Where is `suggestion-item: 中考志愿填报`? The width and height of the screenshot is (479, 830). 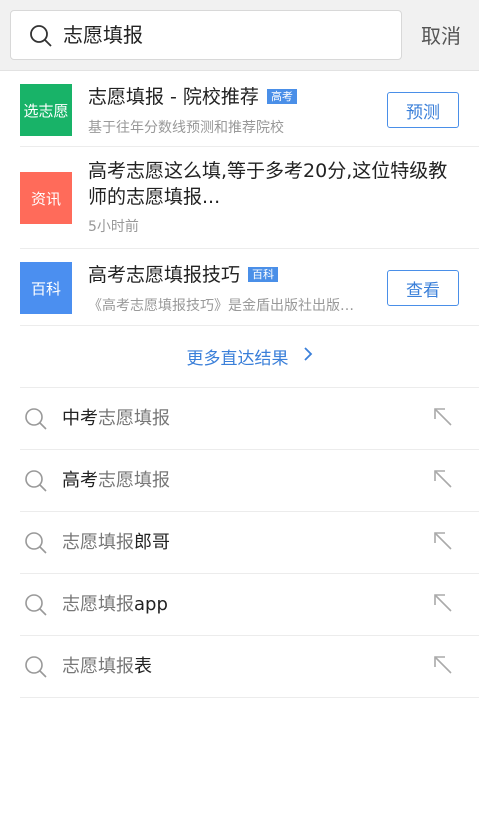 suggestion-item: 中考志愿填报 is located at coordinates (249, 419).